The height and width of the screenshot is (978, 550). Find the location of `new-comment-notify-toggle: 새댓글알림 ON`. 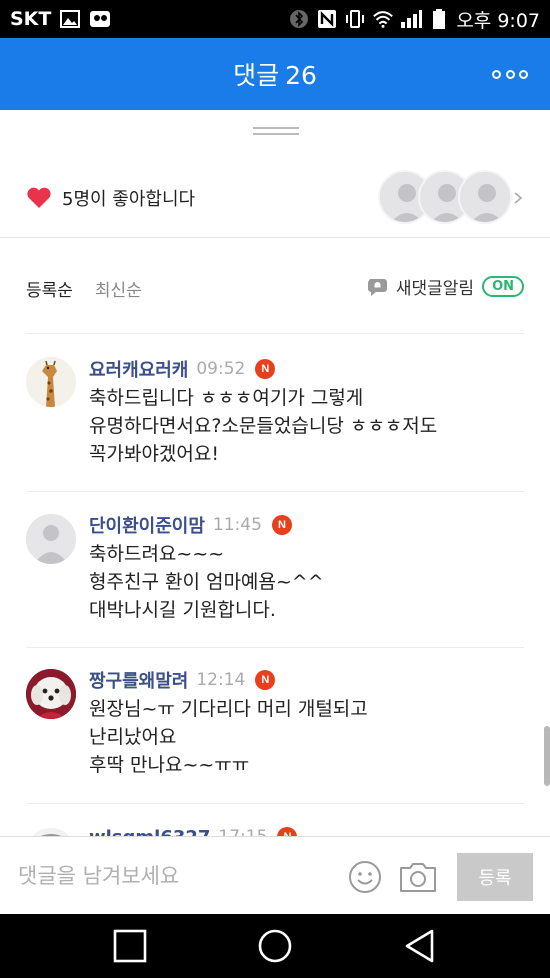

new-comment-notify-toggle: 새댓글알림 ON is located at coordinates (445, 286).